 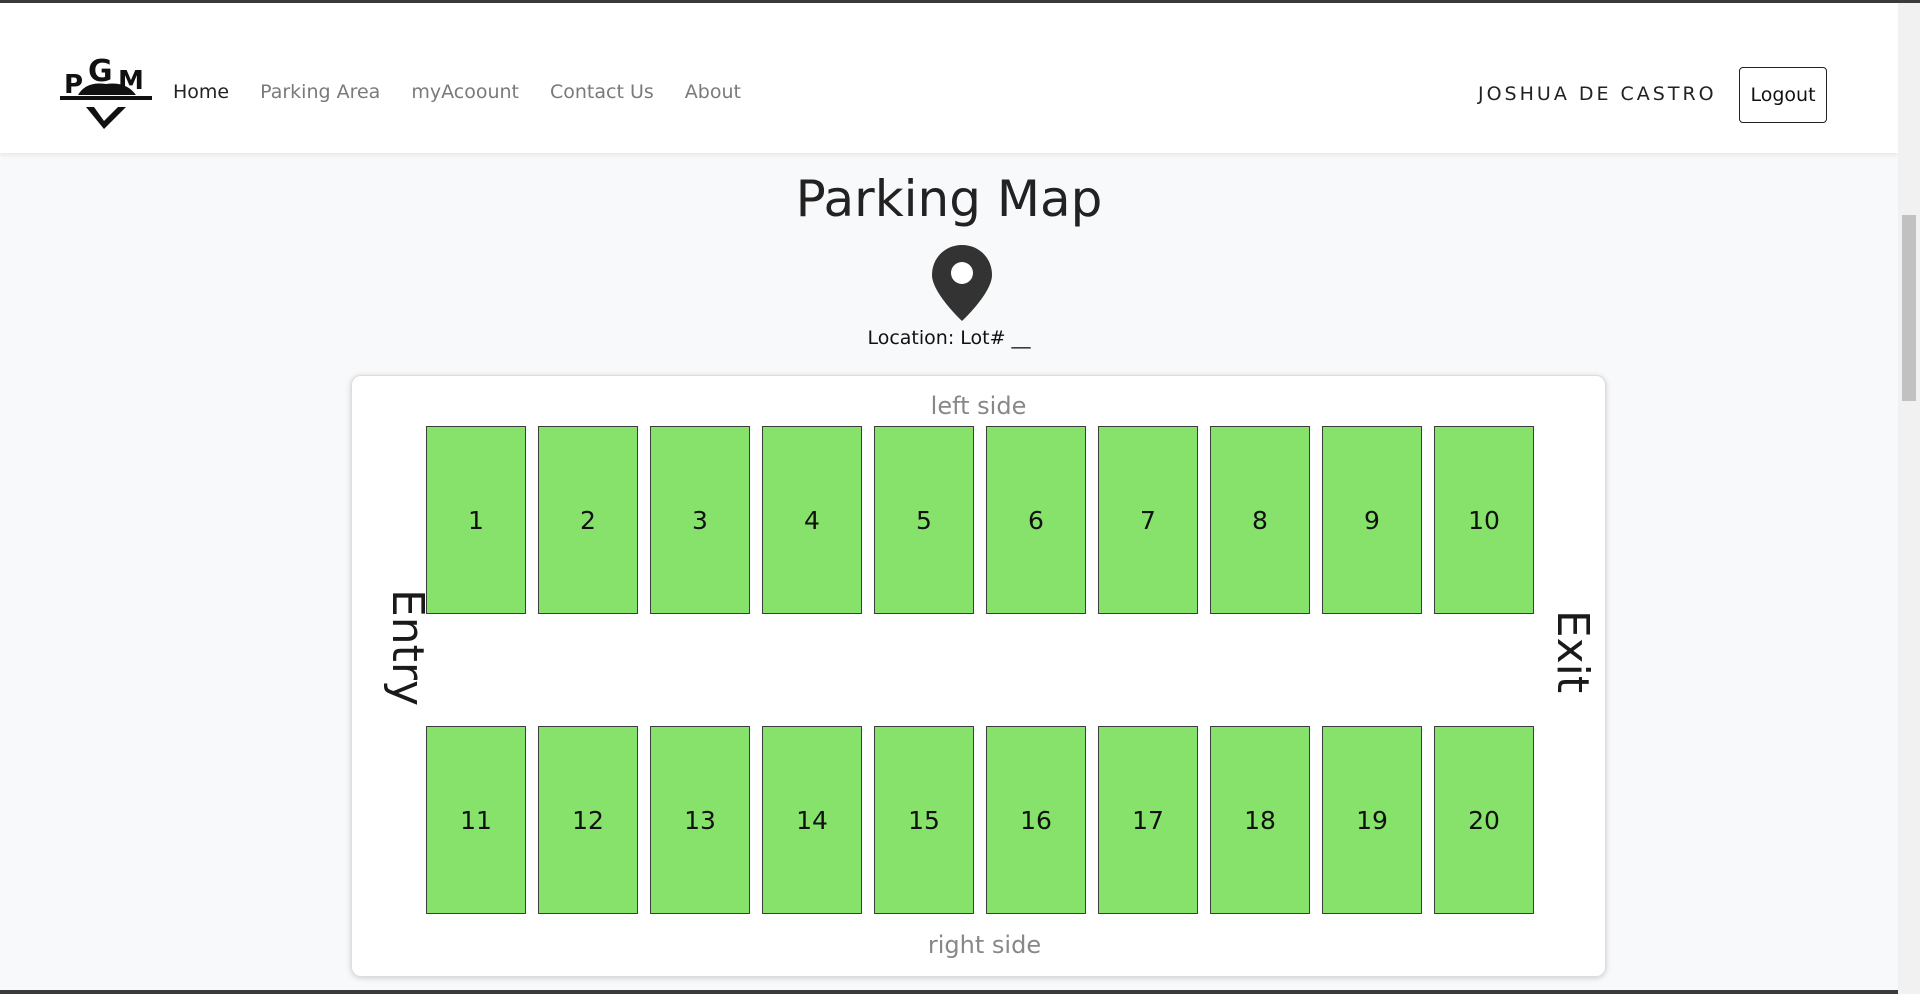 I want to click on user-name: JOSHUA DE CASTRO, so click(x=1597, y=94).